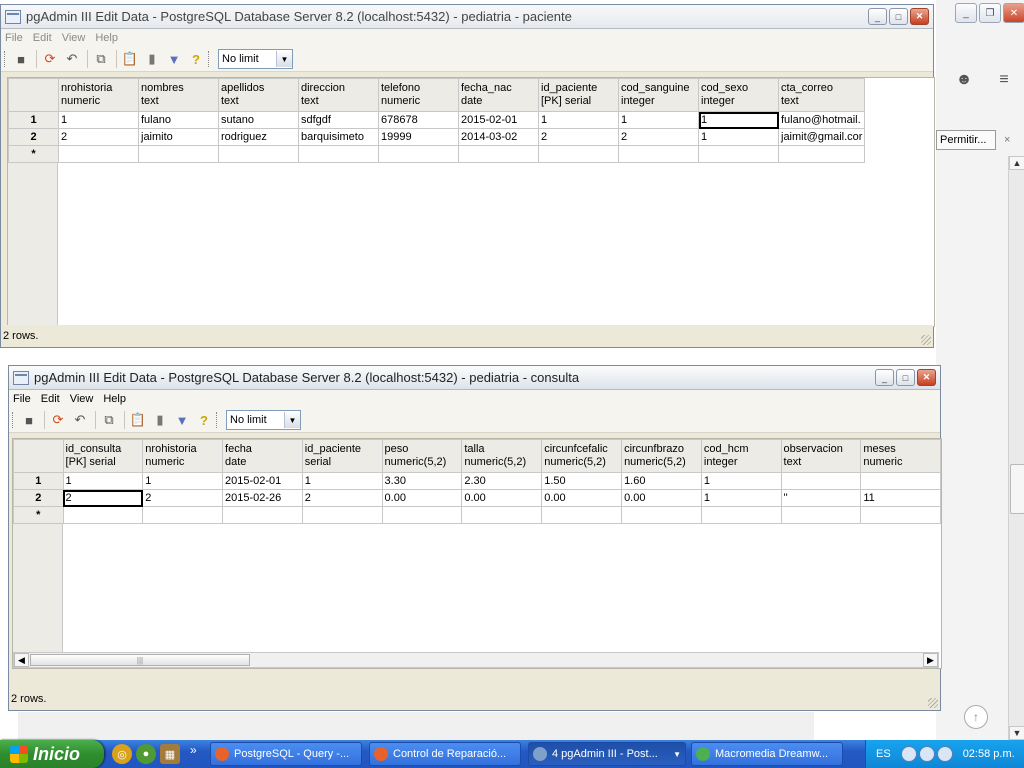 This screenshot has height=768, width=1024. What do you see at coordinates (738, 95) in the screenshot?
I see `column-header: cod_sexo integer` at bounding box center [738, 95].